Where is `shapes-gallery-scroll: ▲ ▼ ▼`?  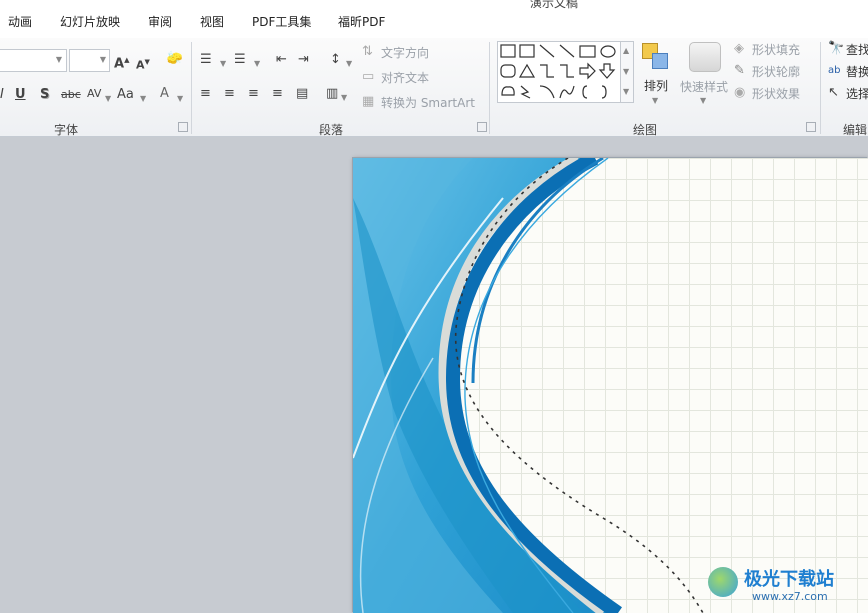
shapes-gallery-scroll: ▲ ▼ ▼ is located at coordinates (626, 72).